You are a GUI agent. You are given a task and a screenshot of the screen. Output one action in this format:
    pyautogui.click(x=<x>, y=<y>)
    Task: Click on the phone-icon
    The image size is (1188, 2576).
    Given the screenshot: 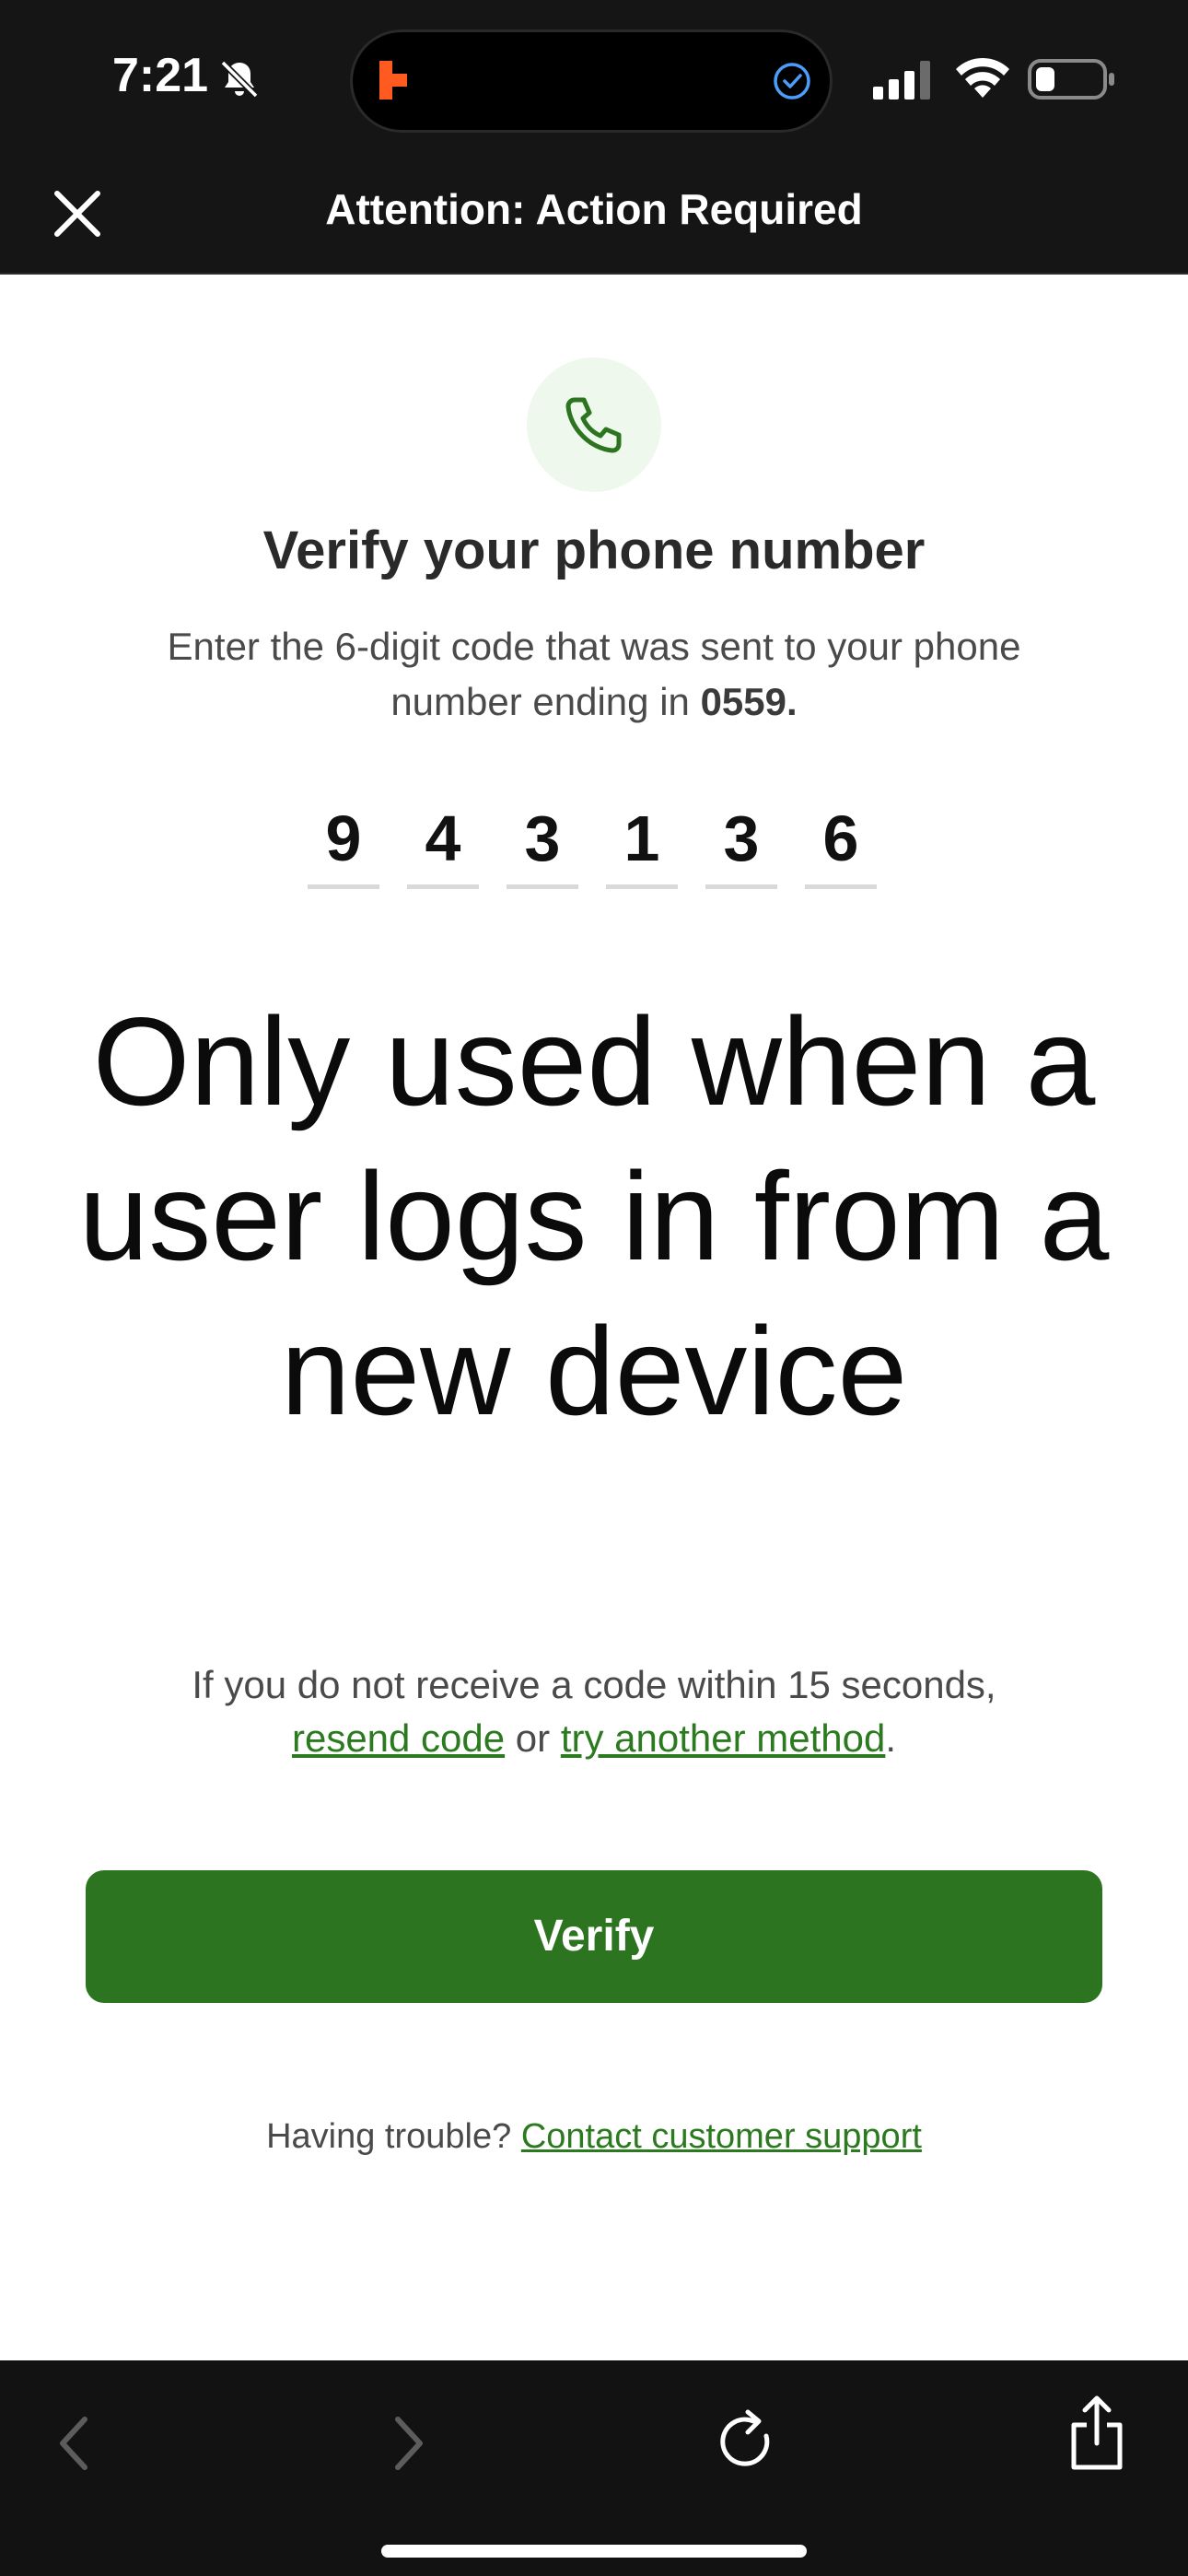 What is the action you would take?
    pyautogui.click(x=593, y=425)
    